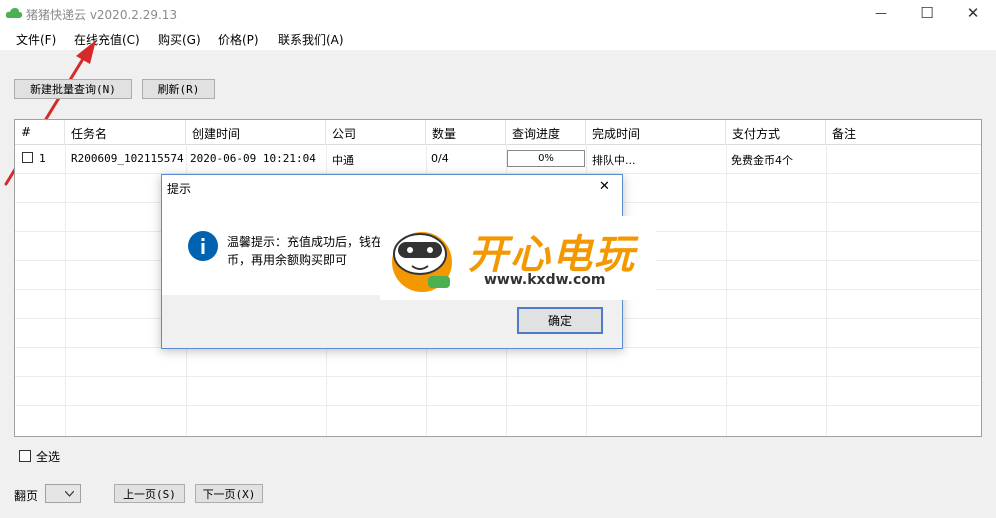  I want to click on column-header-task-name: 任务名, so click(125, 132).